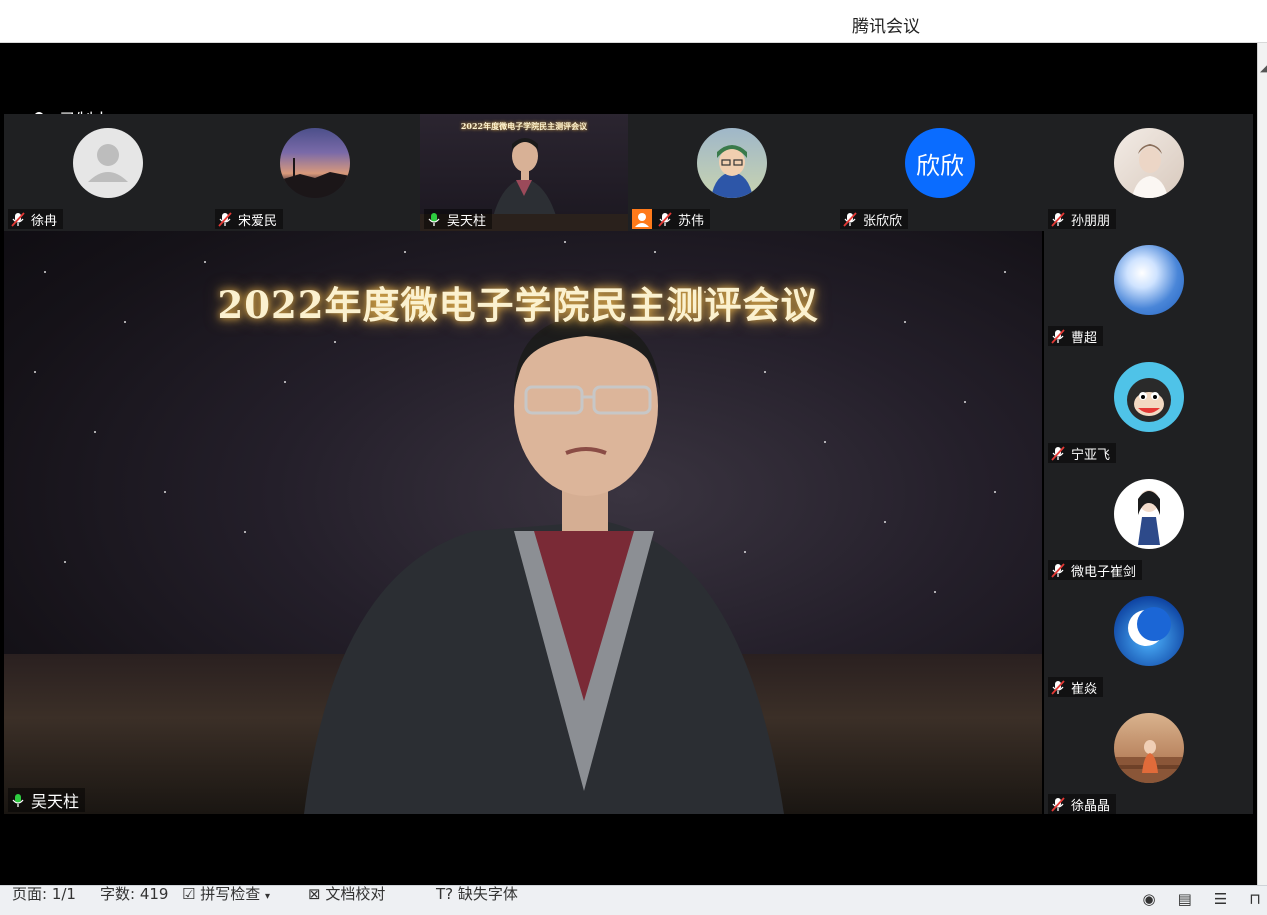 The image size is (1267, 915). Describe the element at coordinates (1220, 899) in the screenshot. I see `outline-view-icon: ☰` at that location.